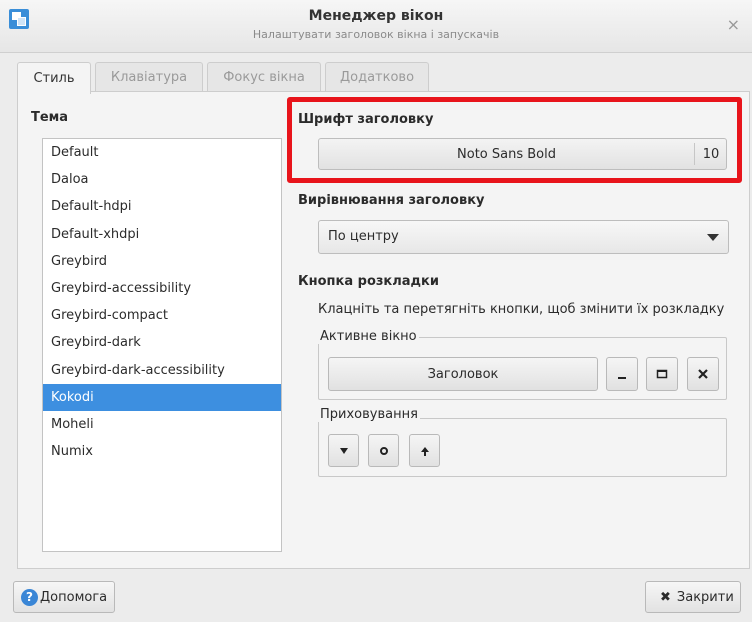  I want to click on close-label: Закрити, so click(705, 597).